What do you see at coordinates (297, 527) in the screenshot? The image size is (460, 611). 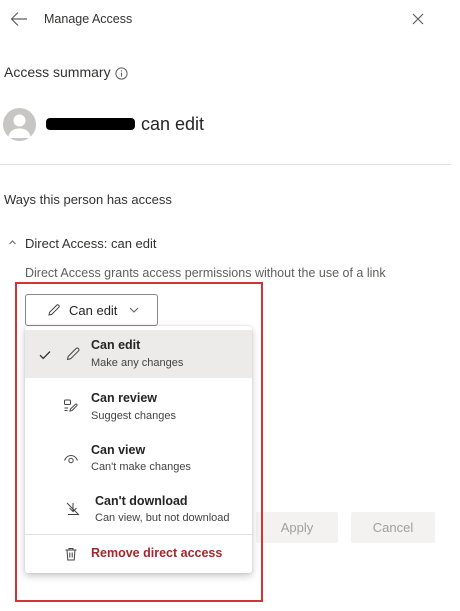 I see `apply-button: Apply` at bounding box center [297, 527].